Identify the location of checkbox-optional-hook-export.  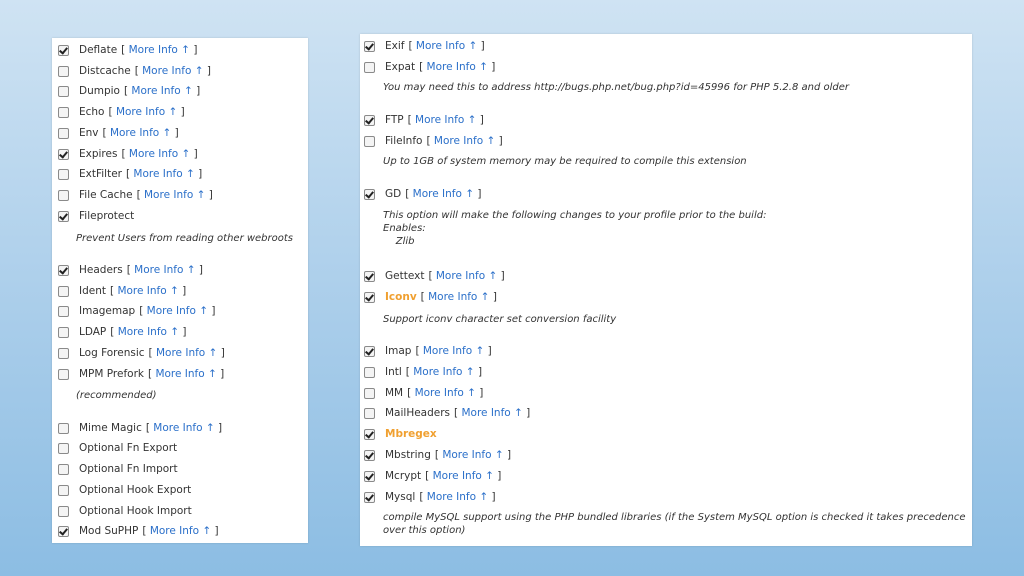
(63, 490).